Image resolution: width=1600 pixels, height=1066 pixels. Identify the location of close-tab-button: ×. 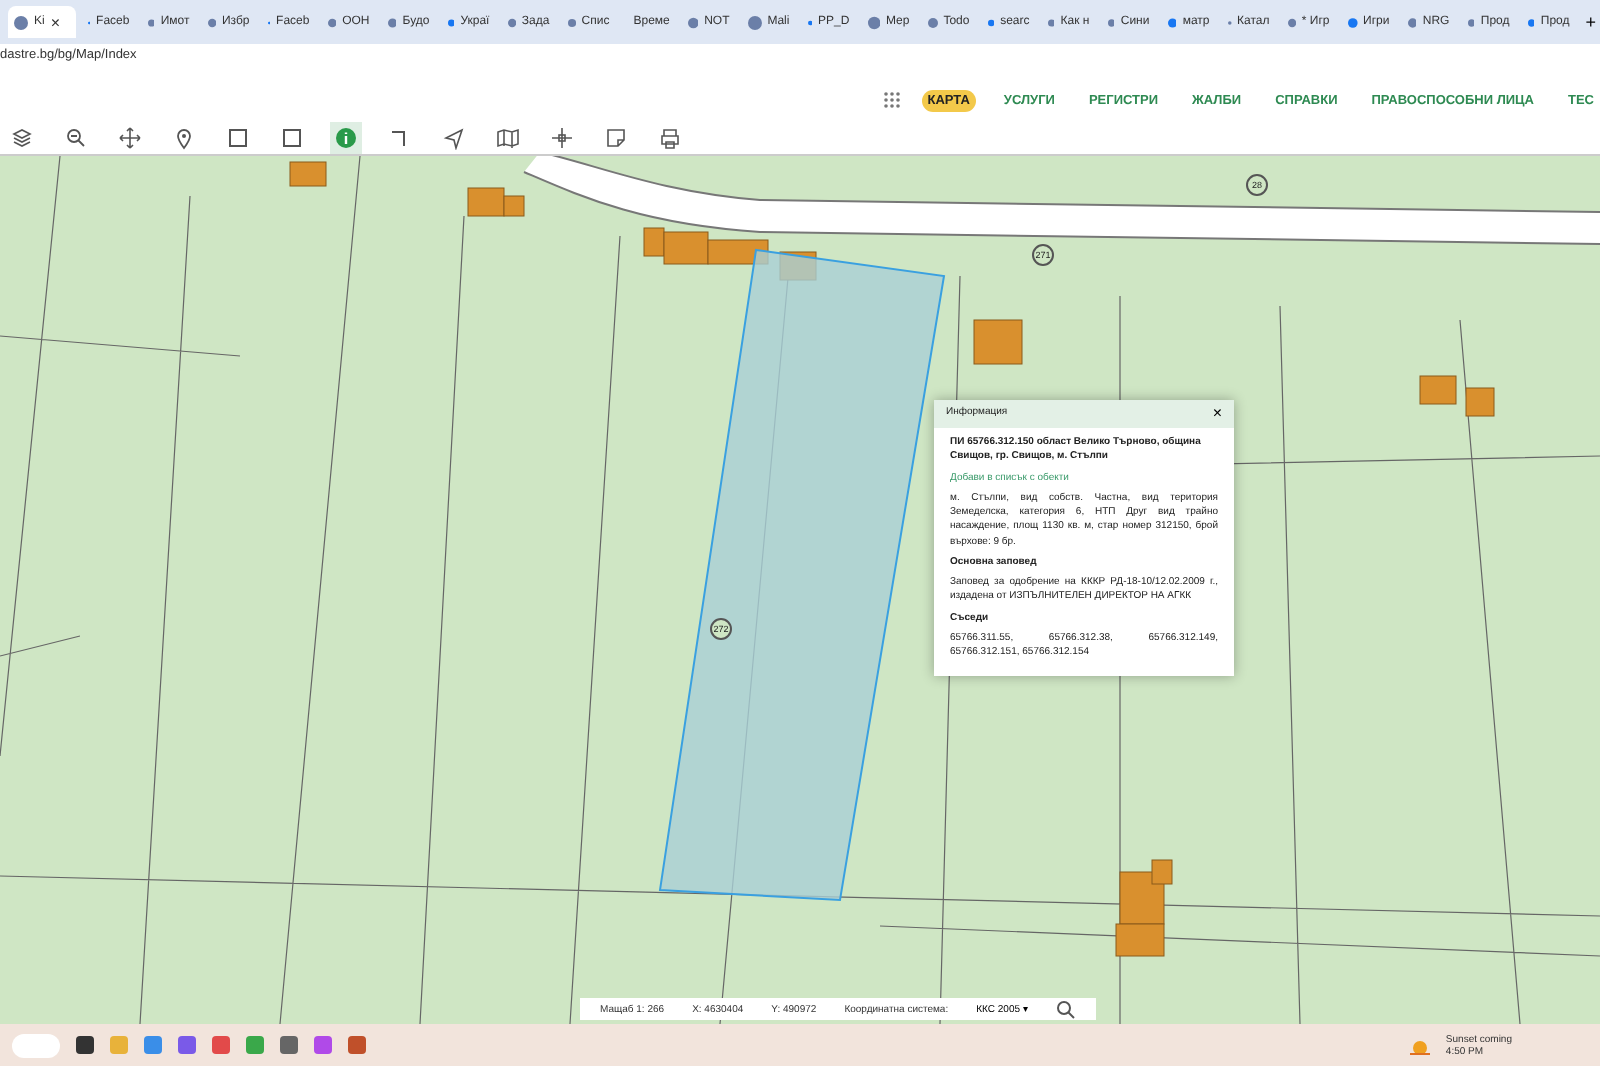
(55, 22).